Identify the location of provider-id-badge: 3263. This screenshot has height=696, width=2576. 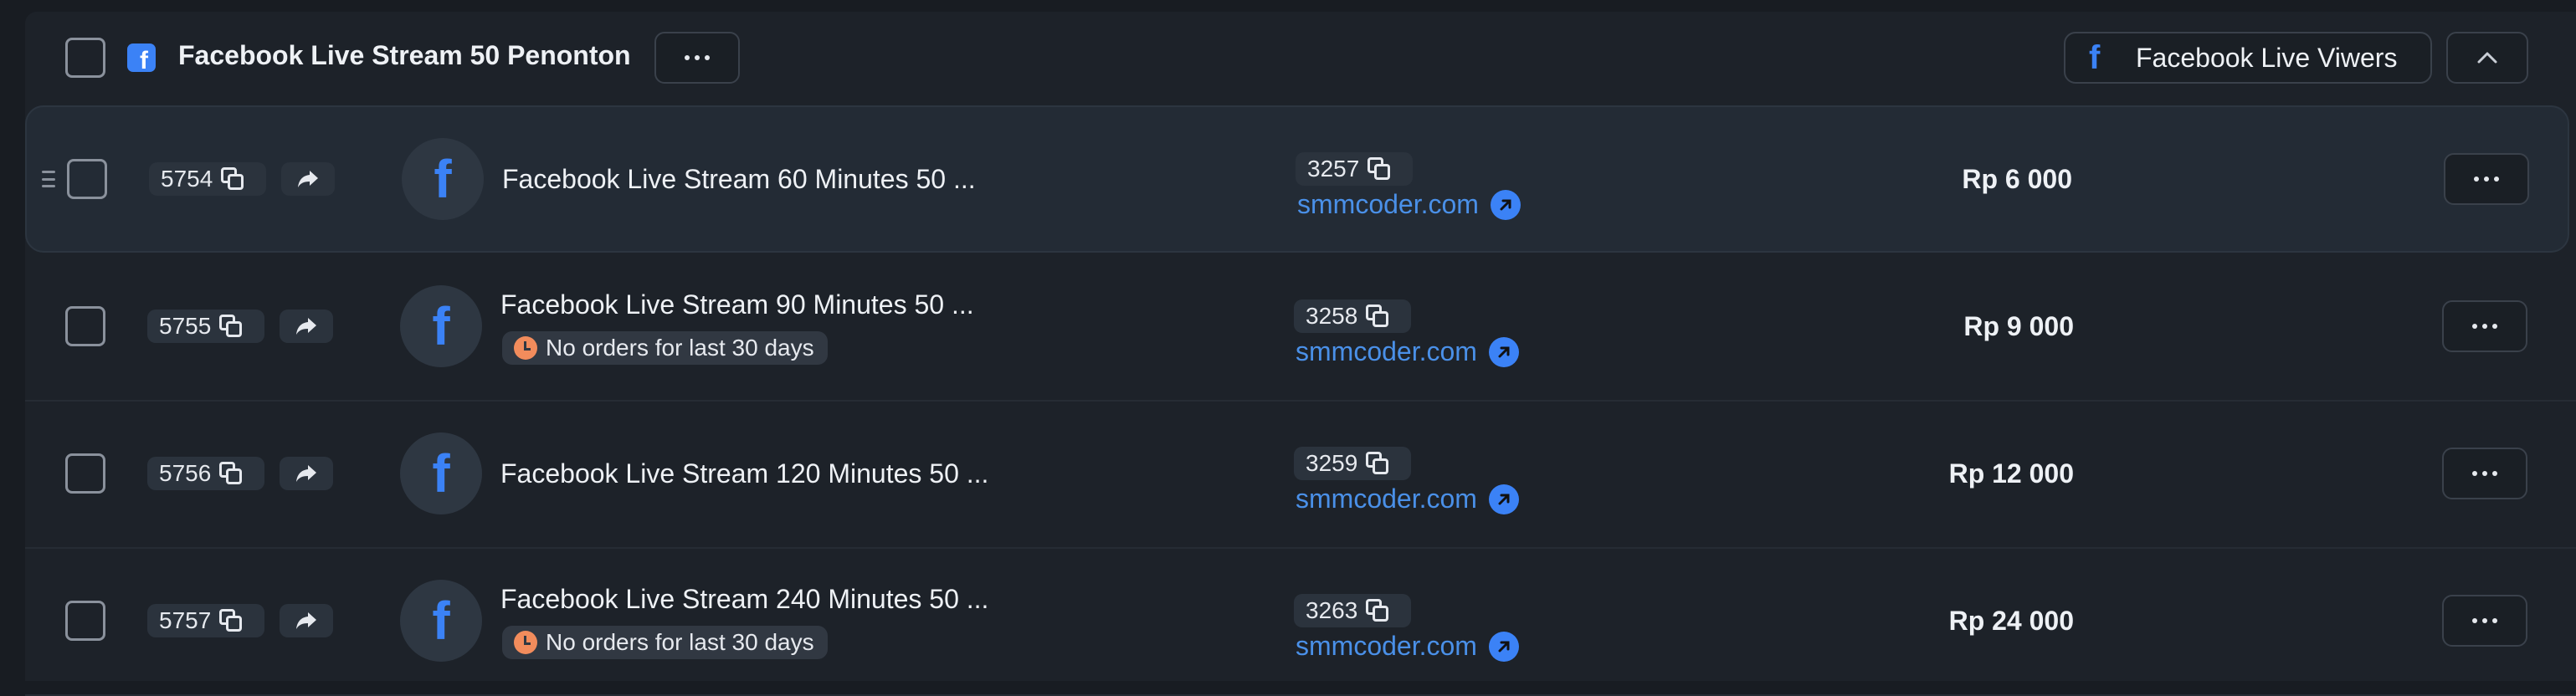
(1352, 611).